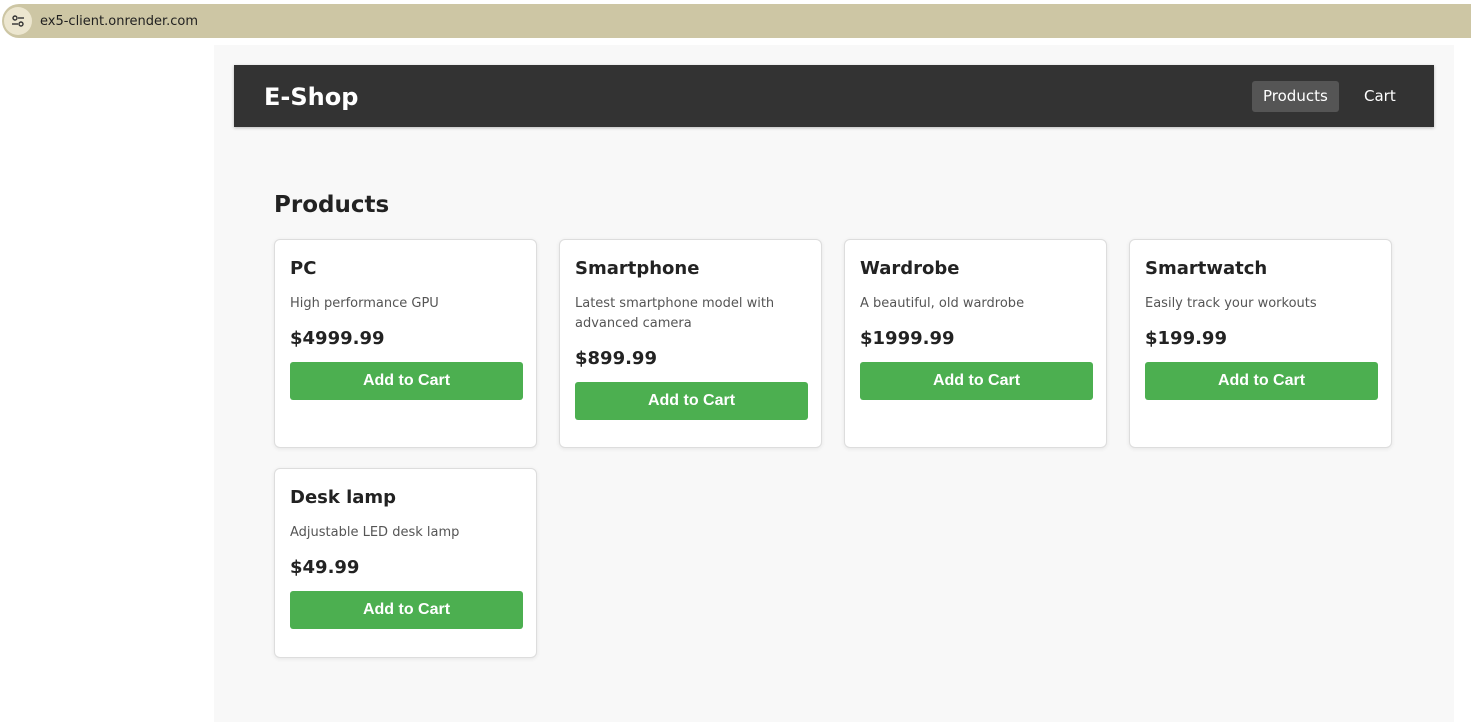 The height and width of the screenshot is (722, 1471). Describe the element at coordinates (1206, 268) in the screenshot. I see `product-name: Smartwatch` at that location.